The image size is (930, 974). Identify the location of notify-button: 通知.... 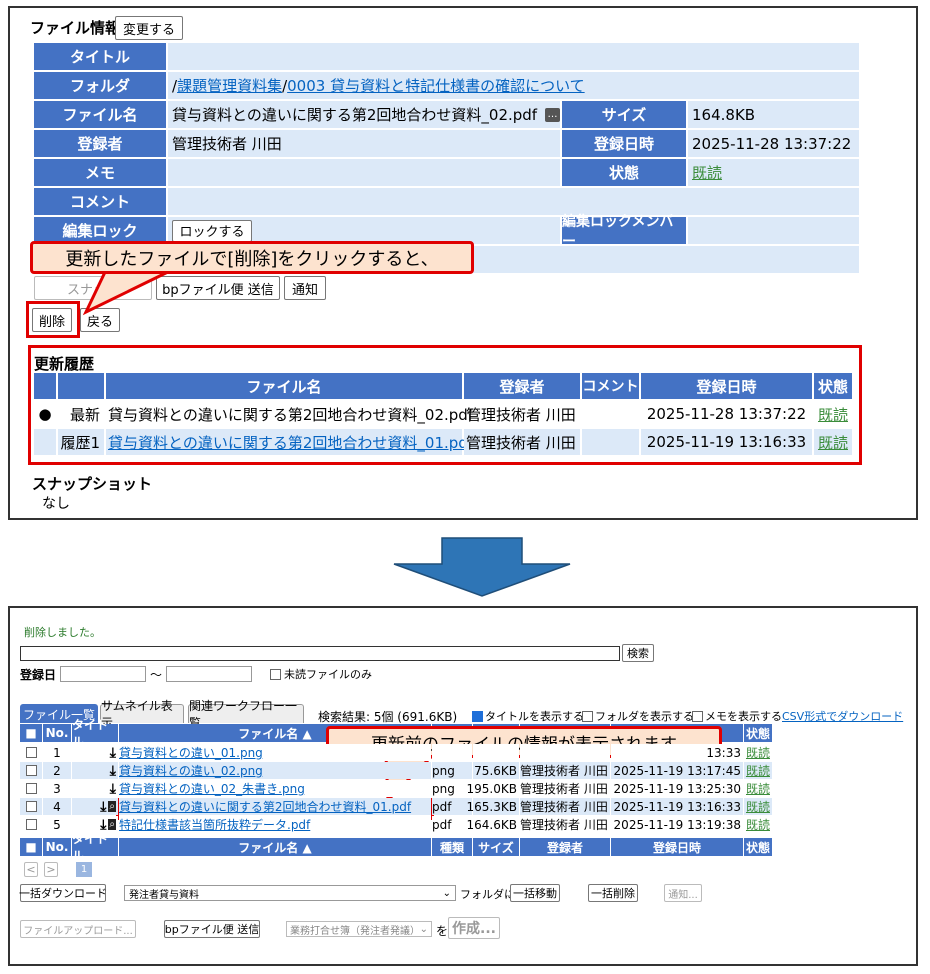
(683, 893).